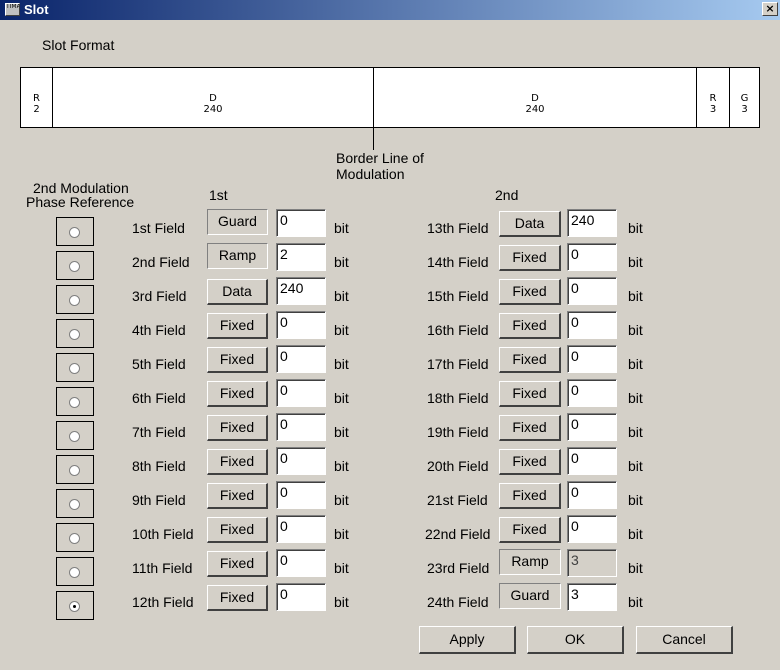 Image resolution: width=780 pixels, height=670 pixels. I want to click on window-title: Slot, so click(36, 9).